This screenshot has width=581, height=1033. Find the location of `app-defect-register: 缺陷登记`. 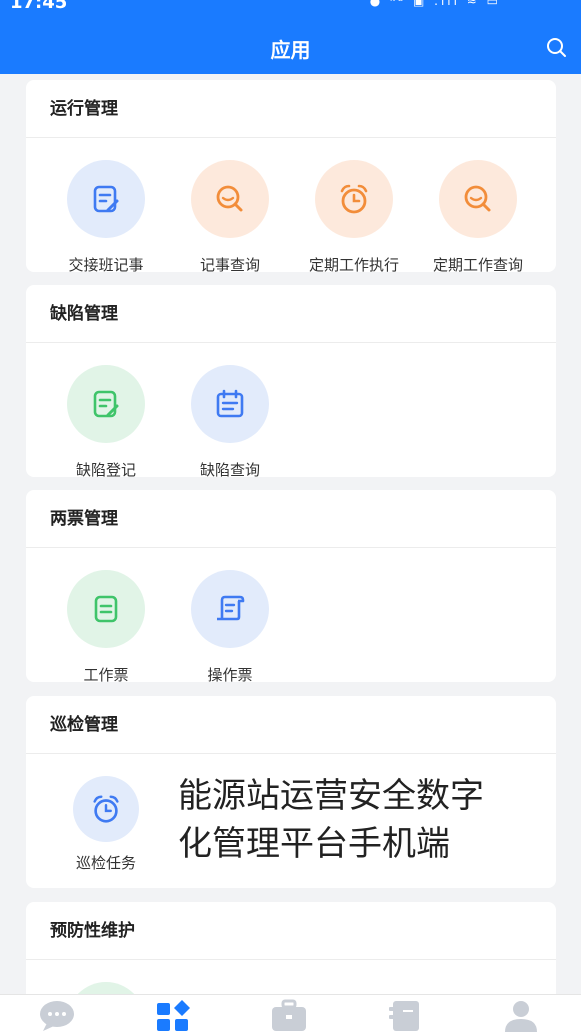

app-defect-register: 缺陷登记 is located at coordinates (106, 421).